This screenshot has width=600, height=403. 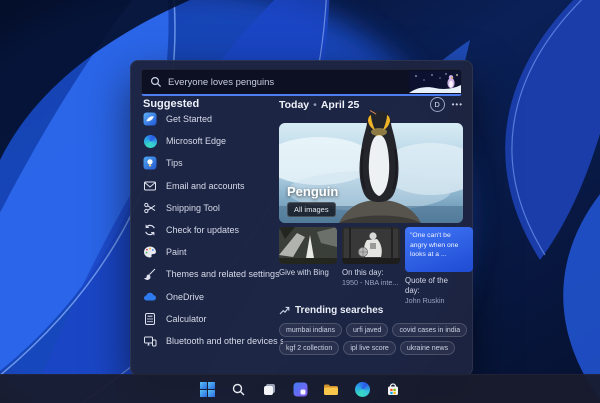 I want to click on trending-chip: ukraine news, so click(x=427, y=348).